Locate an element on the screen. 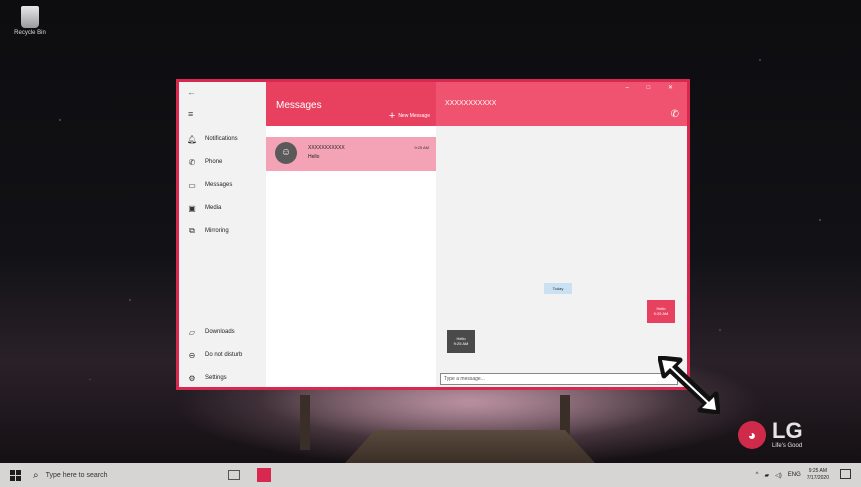 This screenshot has height=487, width=861. nav-item-label: Phone is located at coordinates (214, 162).